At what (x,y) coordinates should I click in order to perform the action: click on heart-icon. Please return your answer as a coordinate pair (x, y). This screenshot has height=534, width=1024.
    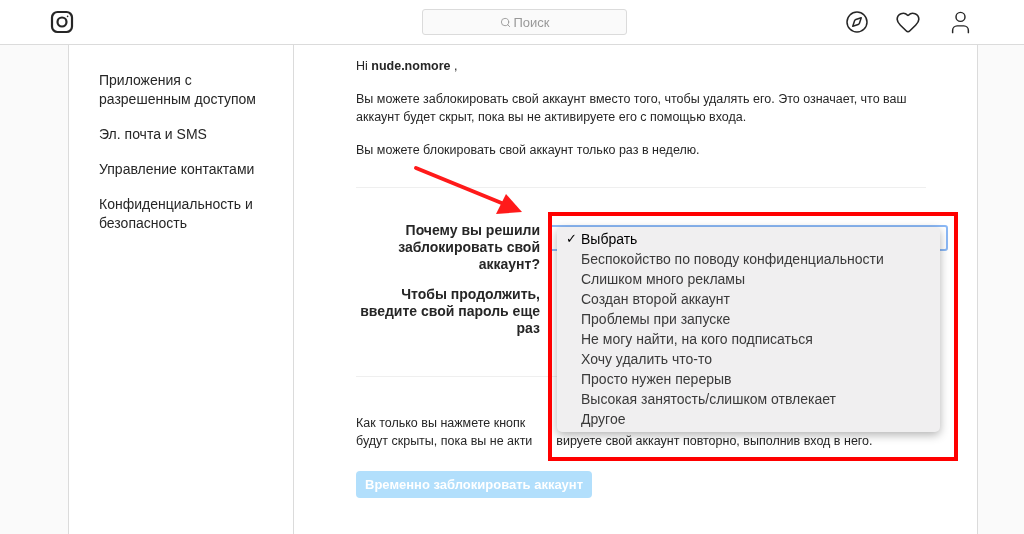
    Looking at the image, I should click on (908, 22).